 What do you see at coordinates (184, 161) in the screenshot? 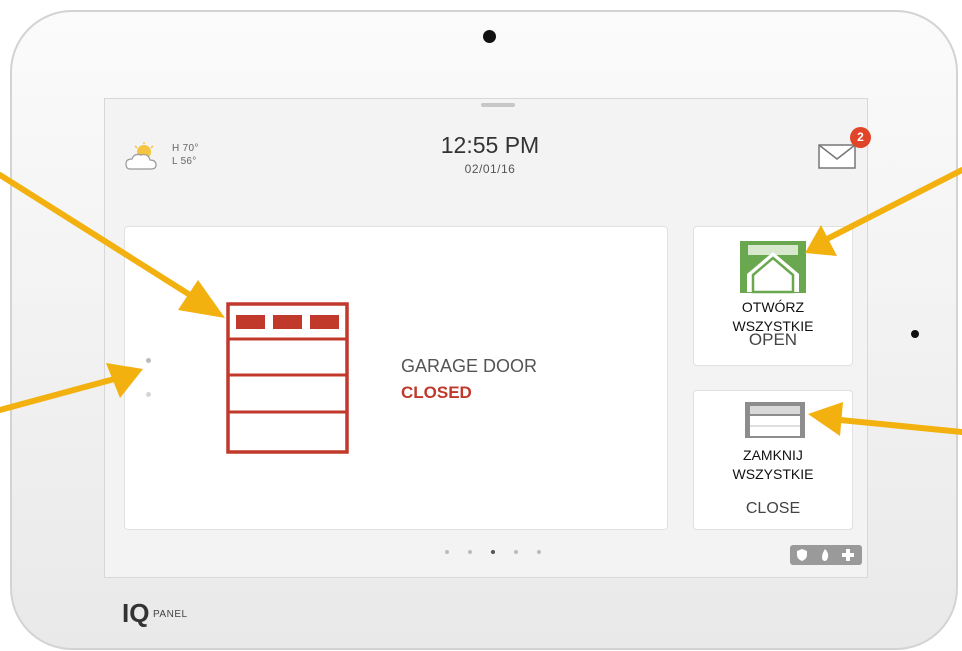
I see `temp-low: L 56°` at bounding box center [184, 161].